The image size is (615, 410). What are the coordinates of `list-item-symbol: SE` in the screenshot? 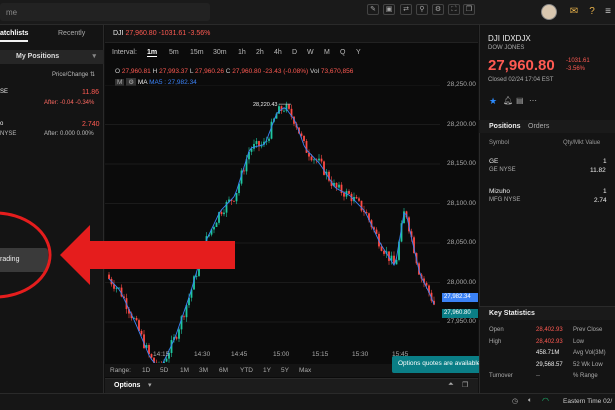 It's located at (4, 92).